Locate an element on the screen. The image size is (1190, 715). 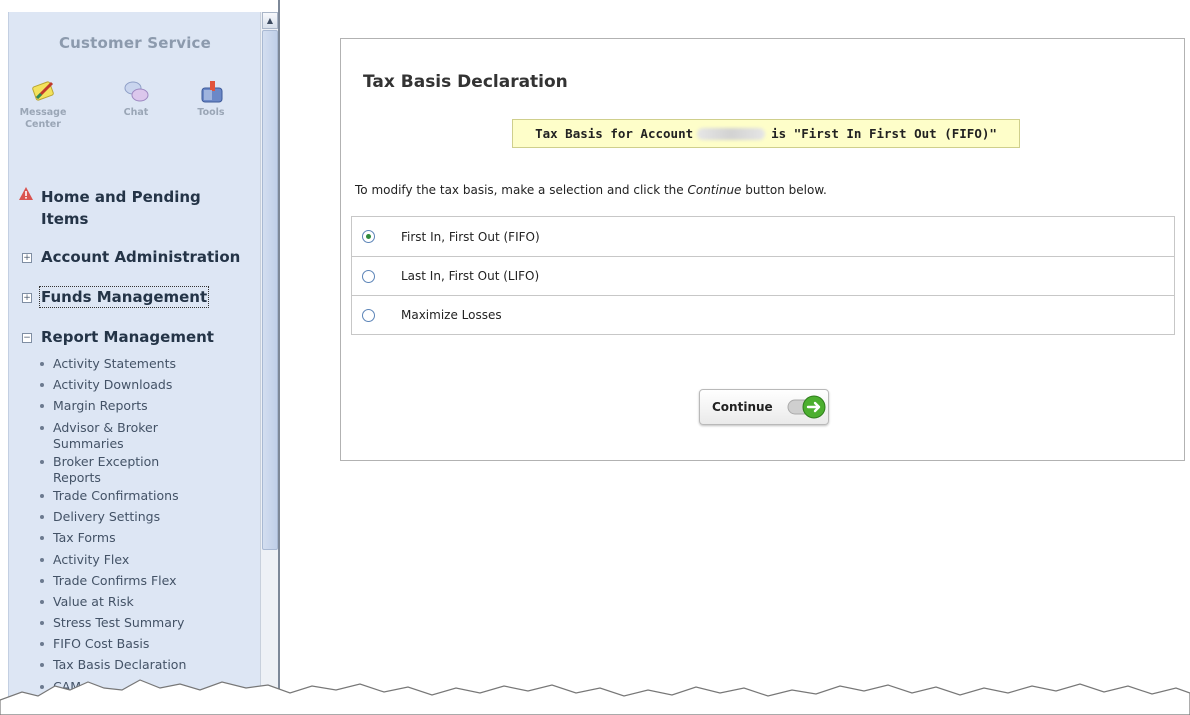
continue-button-label: Continue is located at coordinates (742, 407).